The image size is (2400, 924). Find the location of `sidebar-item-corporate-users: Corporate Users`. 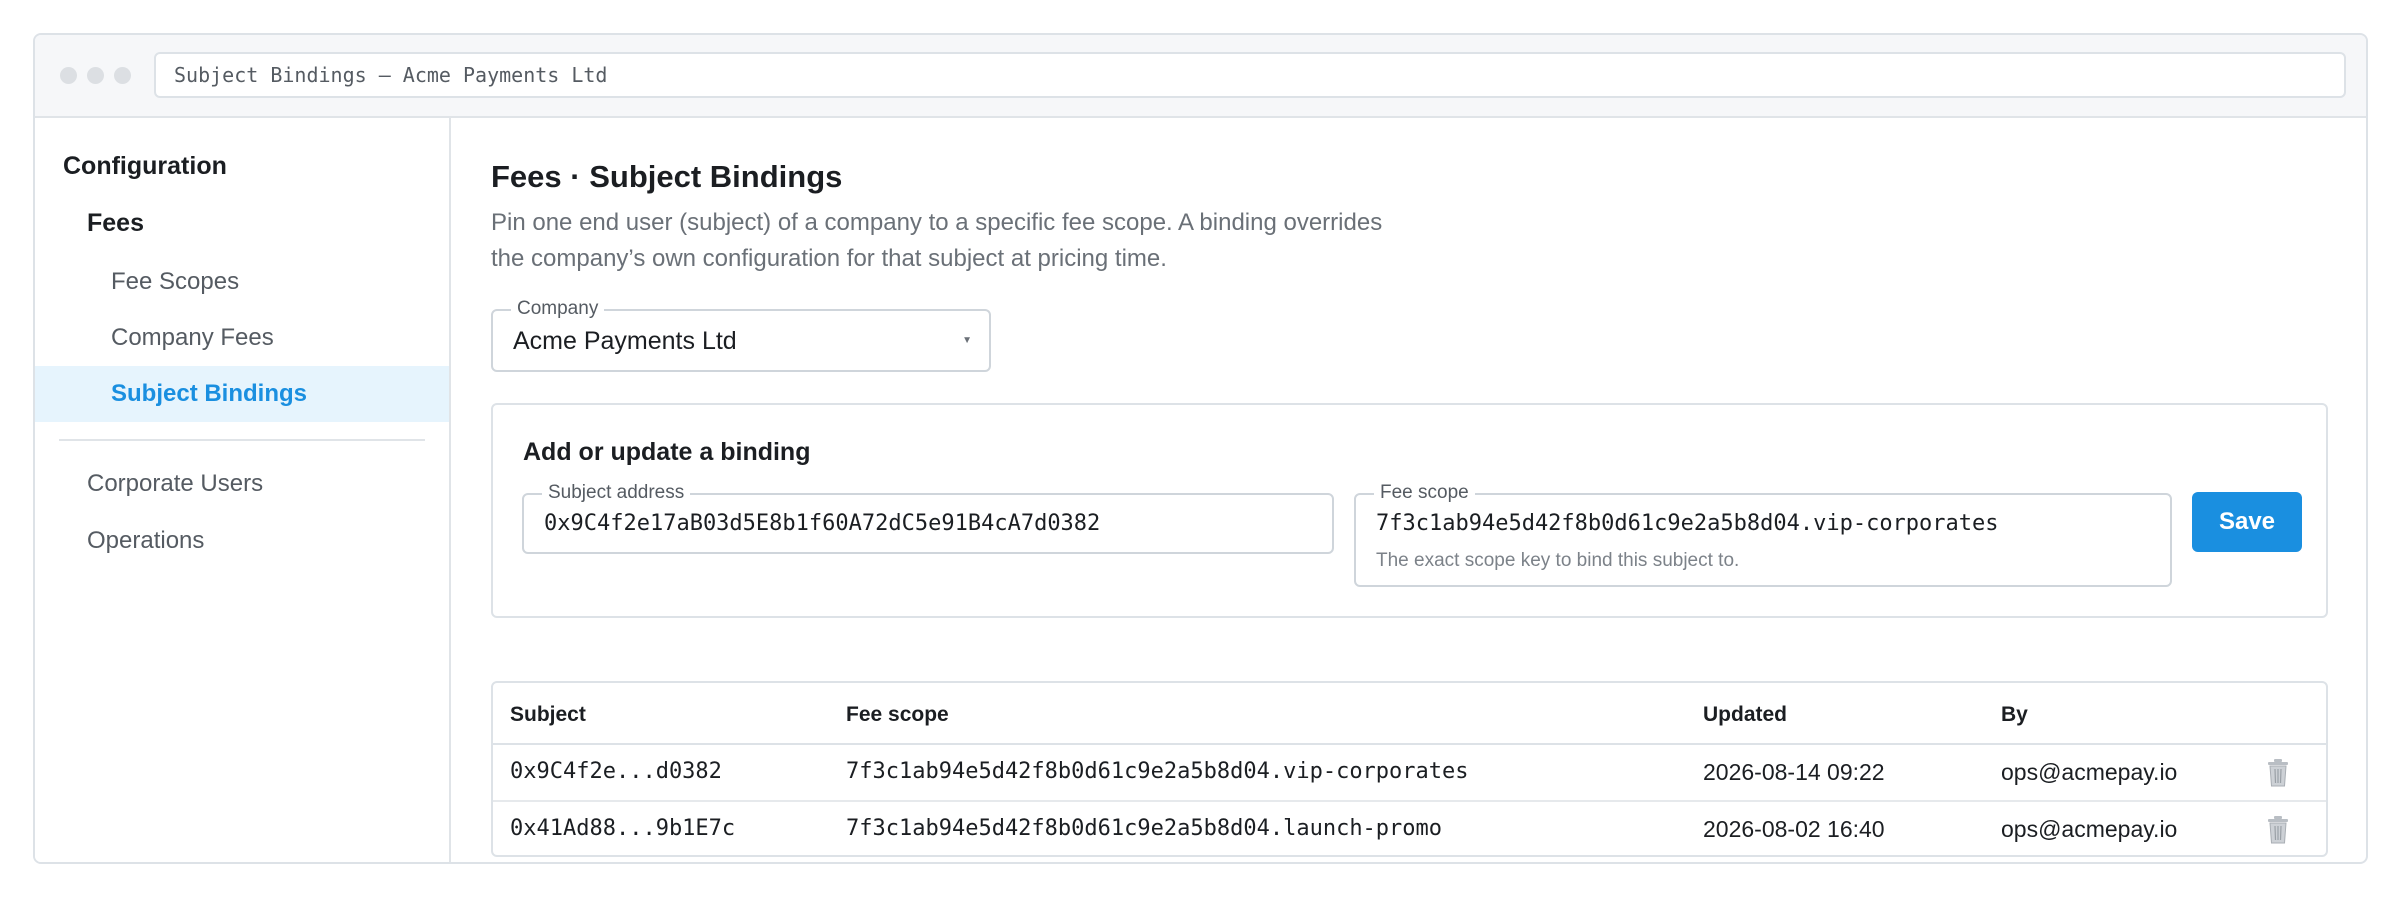

sidebar-item-corporate-users: Corporate Users is located at coordinates (175, 484).